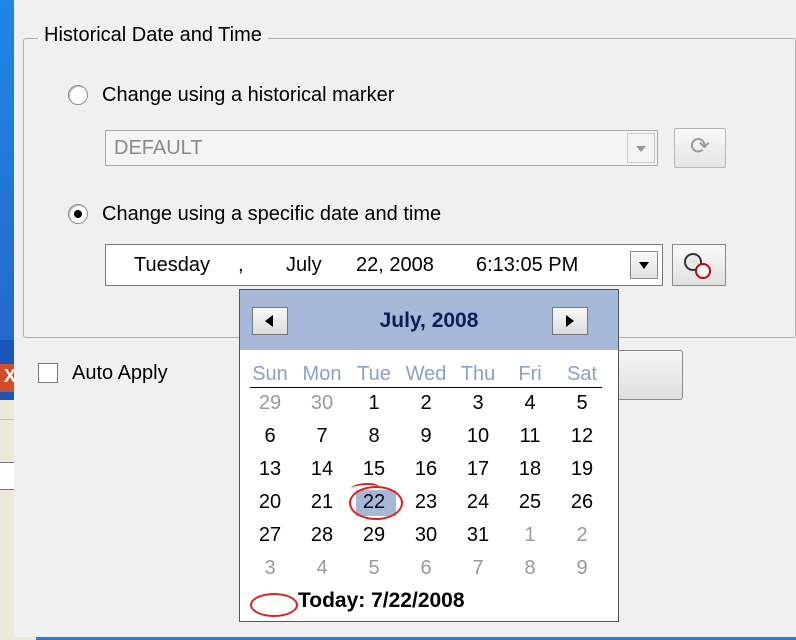 Image resolution: width=796 pixels, height=640 pixels. Describe the element at coordinates (429, 320) in the screenshot. I see `calendar-header: July, 2008` at that location.